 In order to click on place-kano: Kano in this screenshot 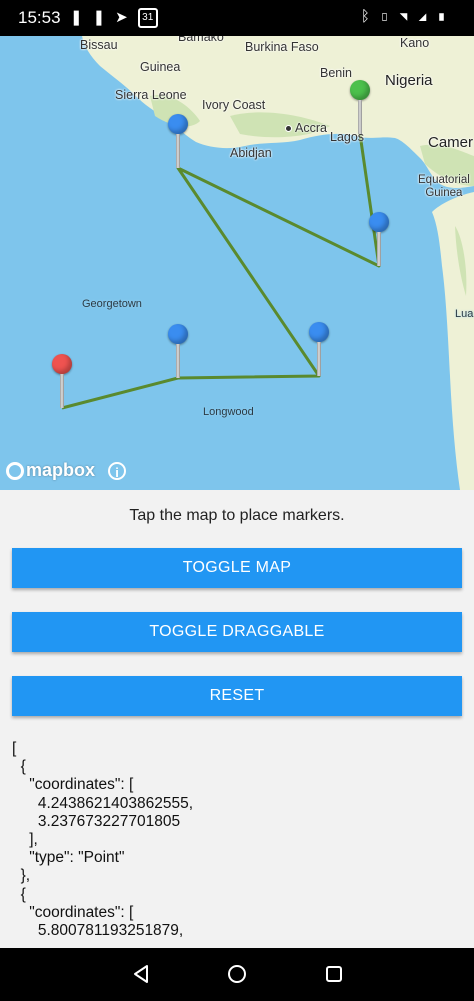, I will do `click(415, 43)`.